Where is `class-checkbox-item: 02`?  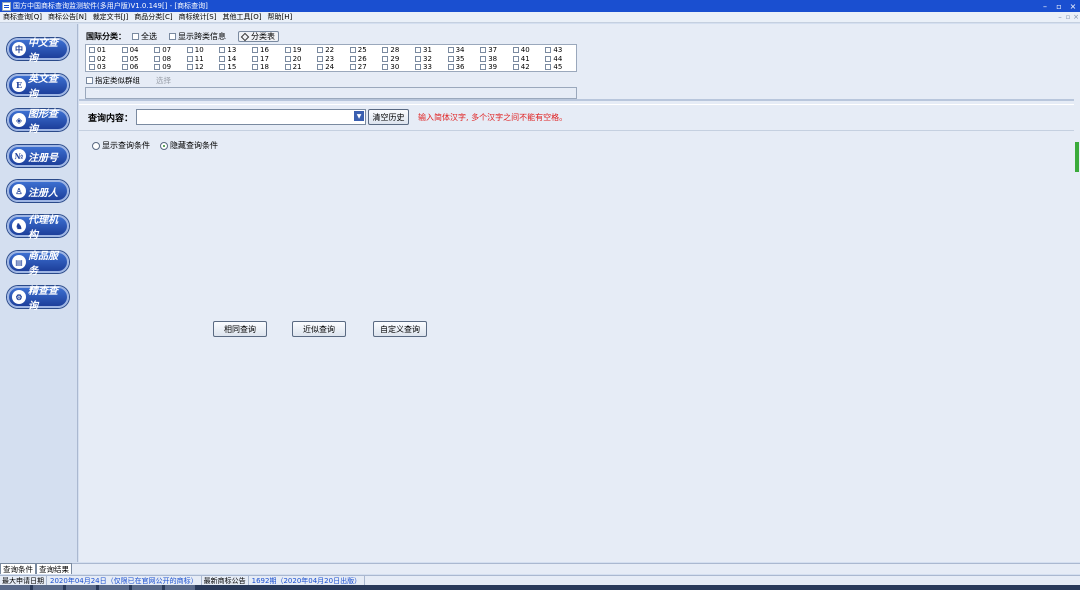 class-checkbox-item: 02 is located at coordinates (97, 59).